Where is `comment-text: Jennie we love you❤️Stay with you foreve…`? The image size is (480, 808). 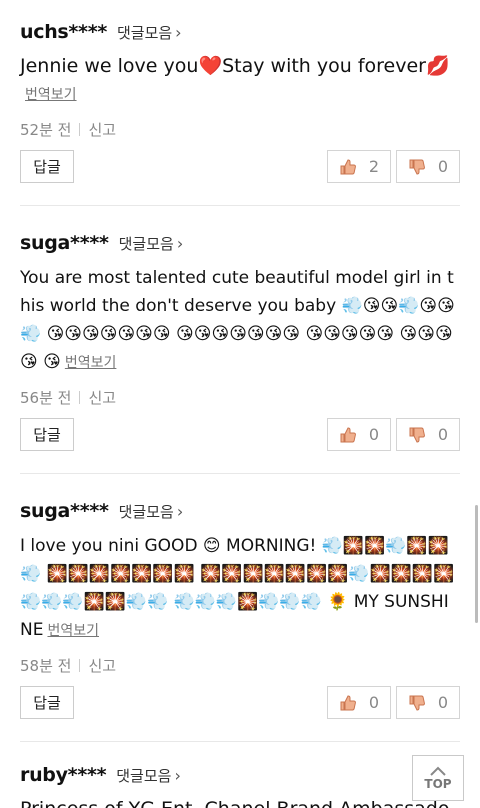
comment-text: Jennie we love you❤️Stay with you foreve… is located at coordinates (240, 81).